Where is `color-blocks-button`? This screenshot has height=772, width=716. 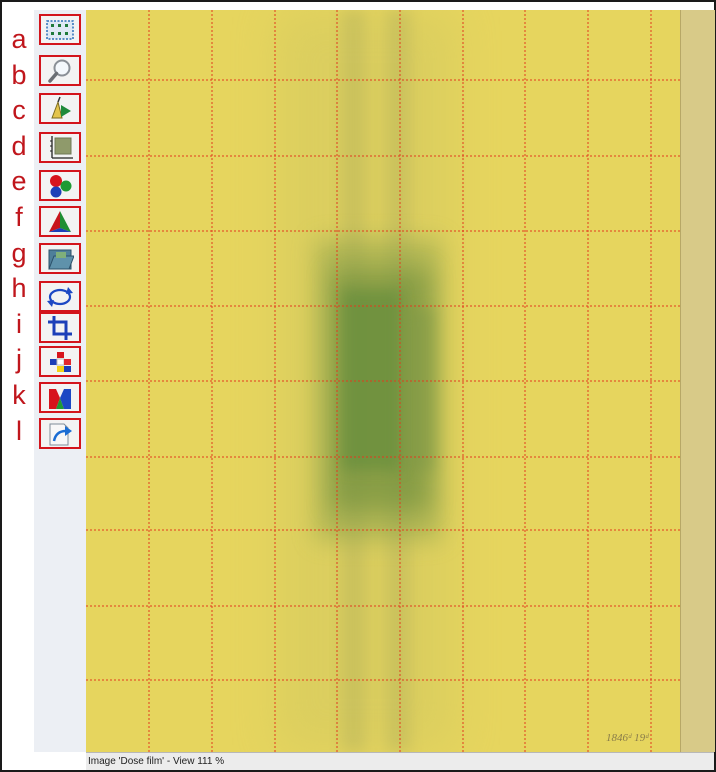 color-blocks-button is located at coordinates (60, 361).